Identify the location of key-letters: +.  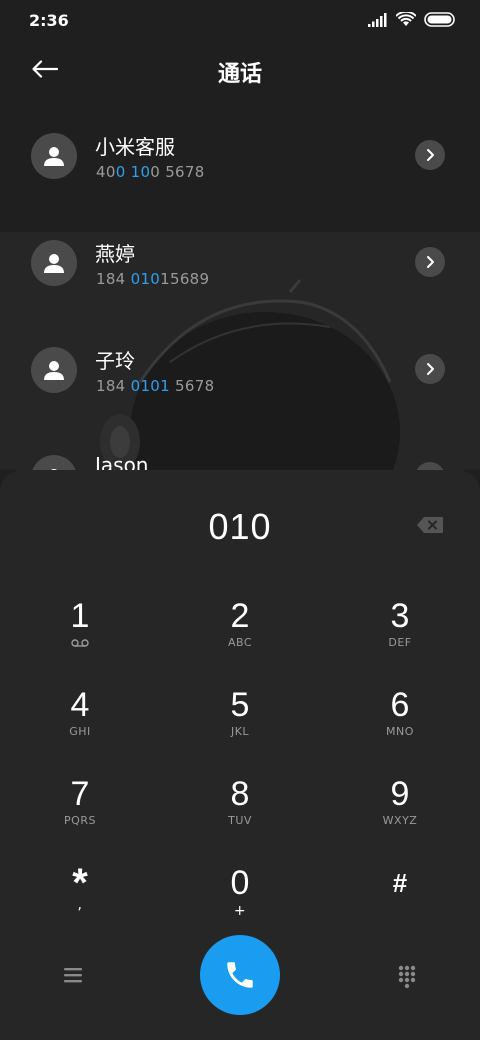
(240, 911).